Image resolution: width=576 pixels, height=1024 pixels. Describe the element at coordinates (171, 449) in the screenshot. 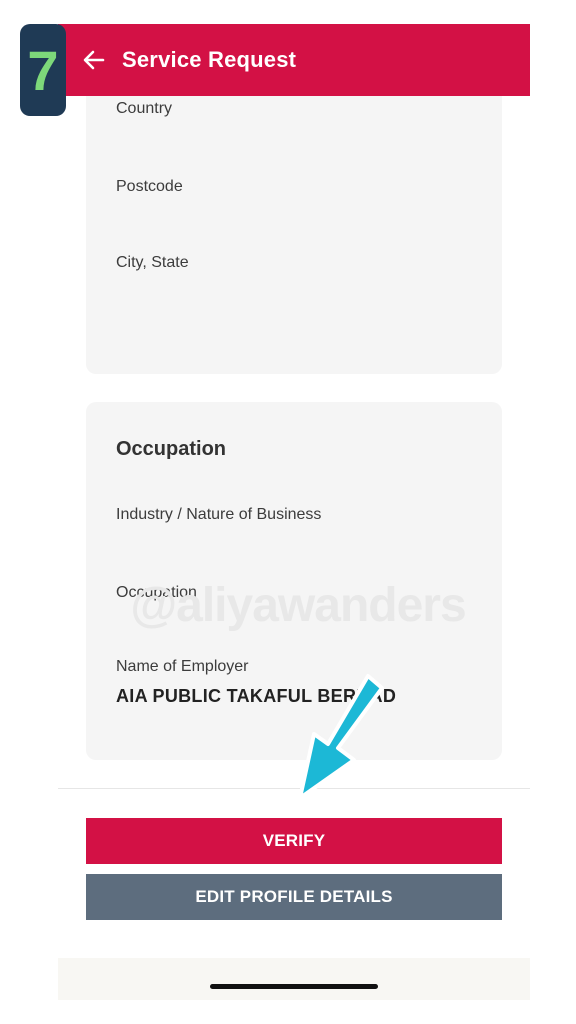

I see `occupation-heading: Occupation` at that location.